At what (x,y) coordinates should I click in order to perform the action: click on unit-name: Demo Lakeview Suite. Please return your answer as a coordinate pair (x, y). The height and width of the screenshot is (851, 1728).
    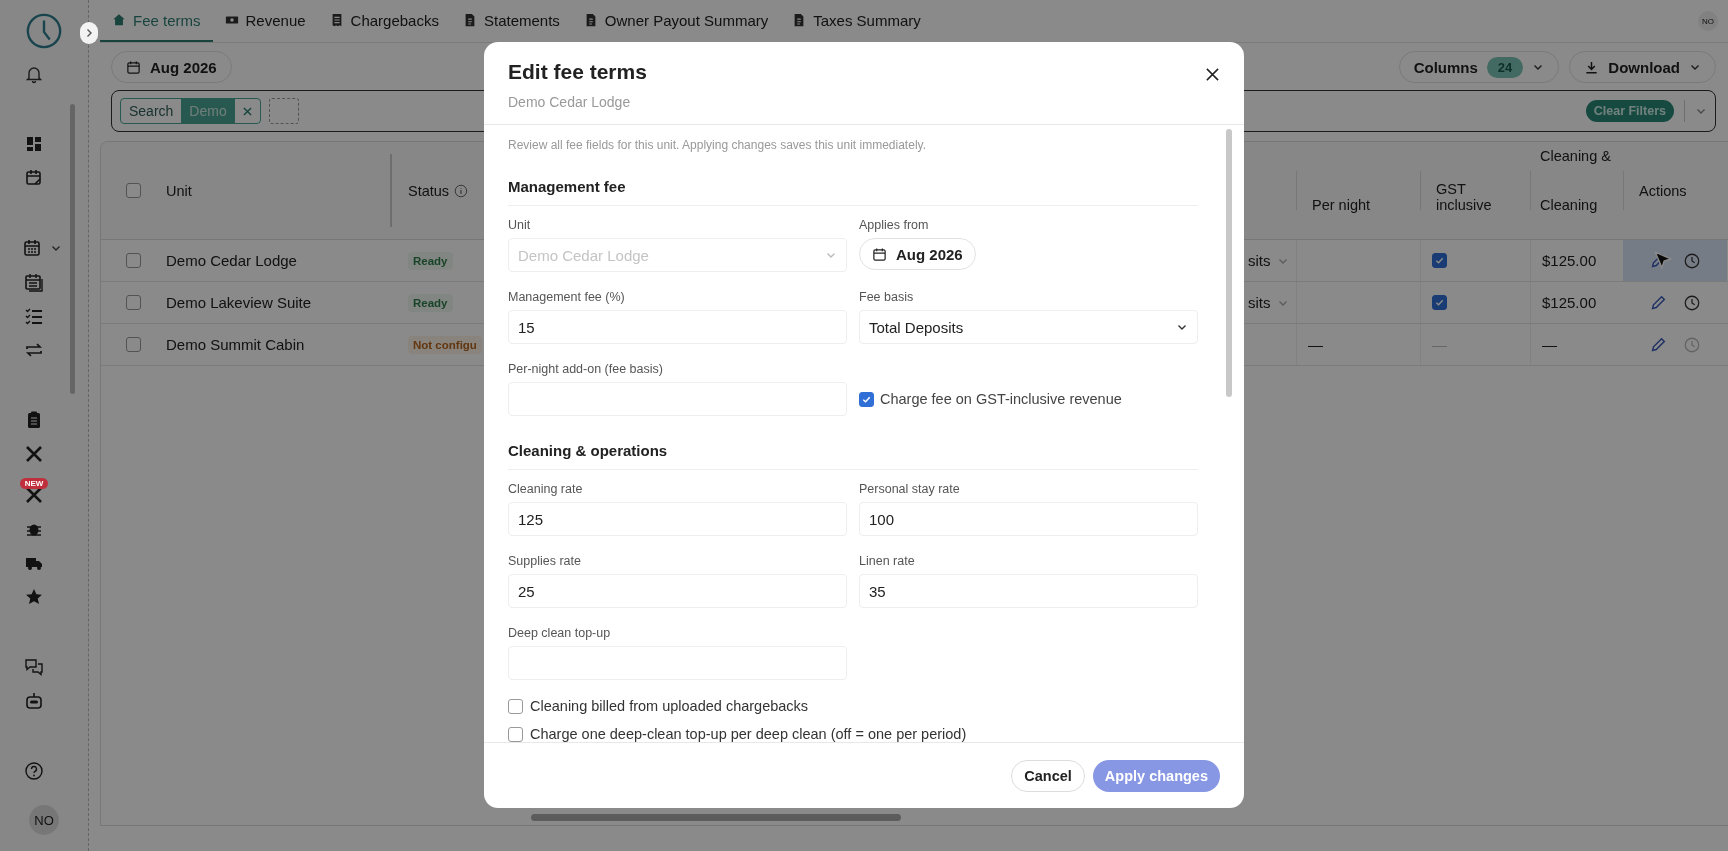
    Looking at the image, I should click on (239, 302).